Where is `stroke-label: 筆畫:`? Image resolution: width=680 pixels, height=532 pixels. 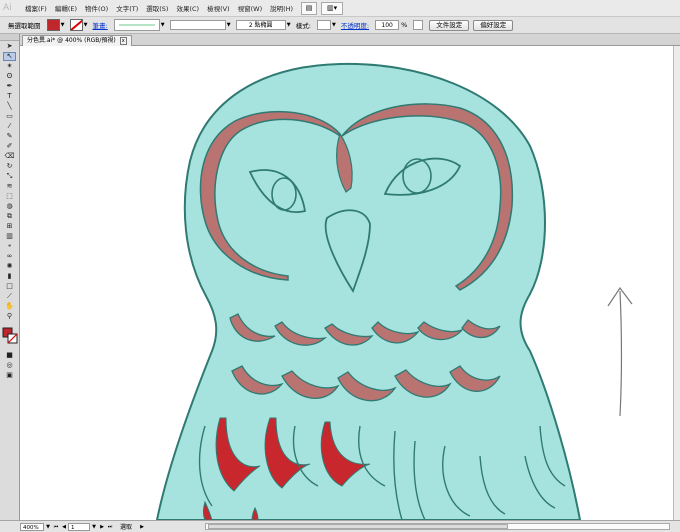 stroke-label: 筆畫: is located at coordinates (100, 25).